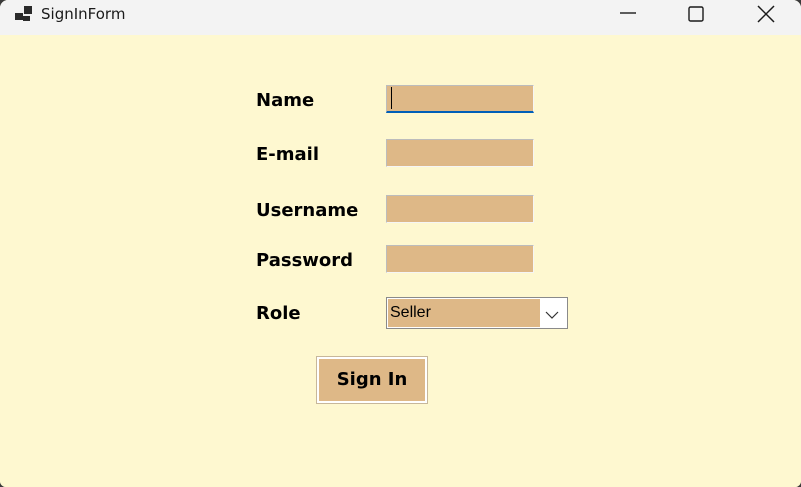  I want to click on title-bar: SignInForm, so click(400, 17).